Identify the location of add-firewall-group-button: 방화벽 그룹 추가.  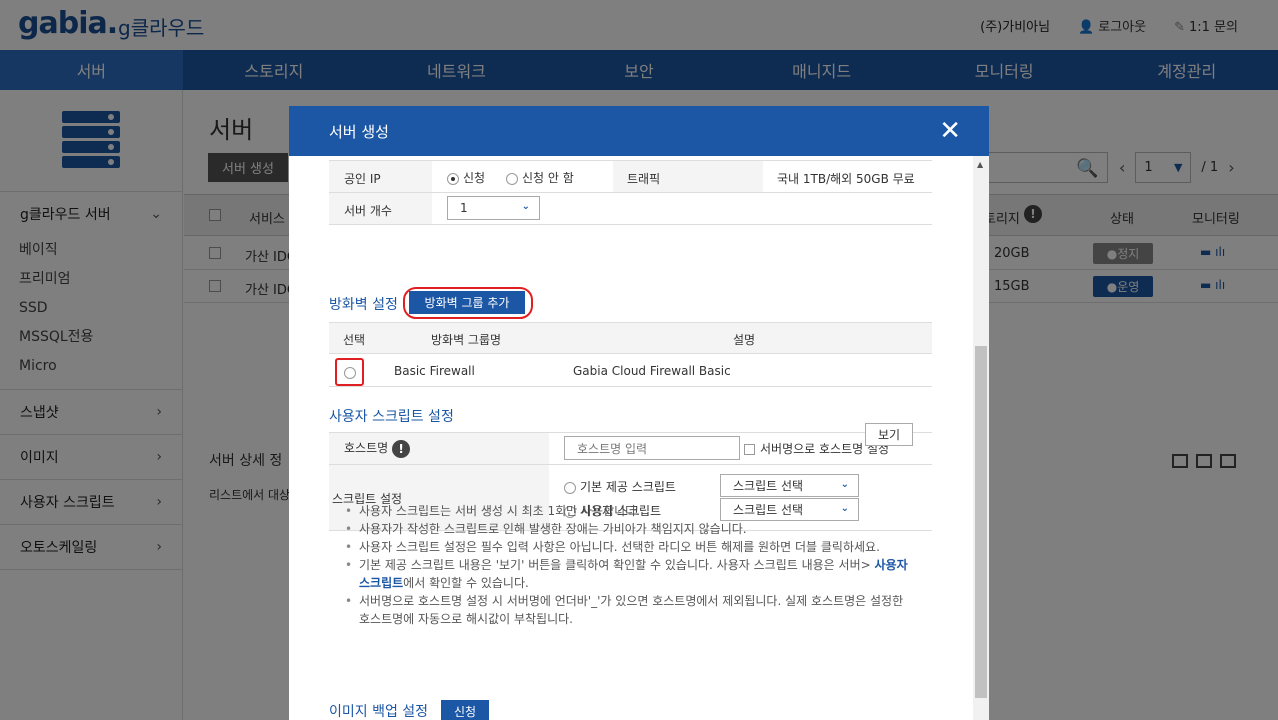
(467, 302).